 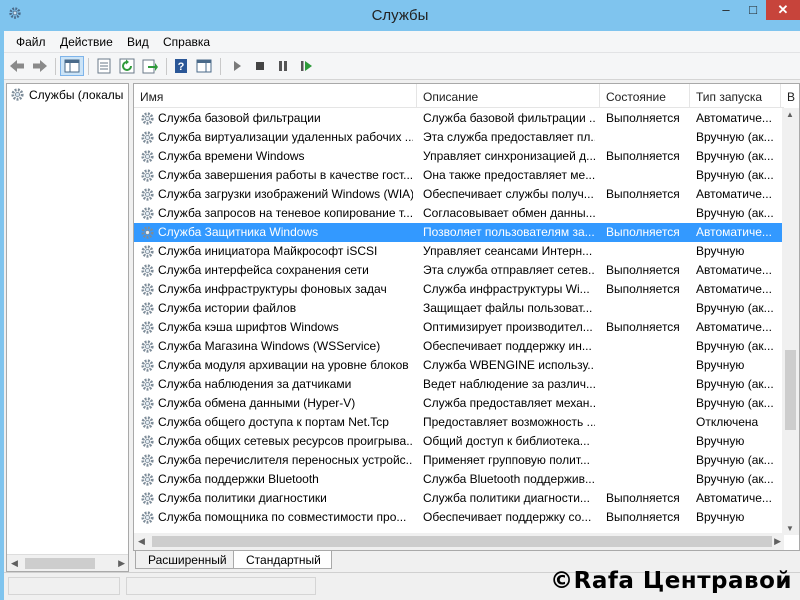 What do you see at coordinates (753, 10) in the screenshot?
I see `maximize-button: □` at bounding box center [753, 10].